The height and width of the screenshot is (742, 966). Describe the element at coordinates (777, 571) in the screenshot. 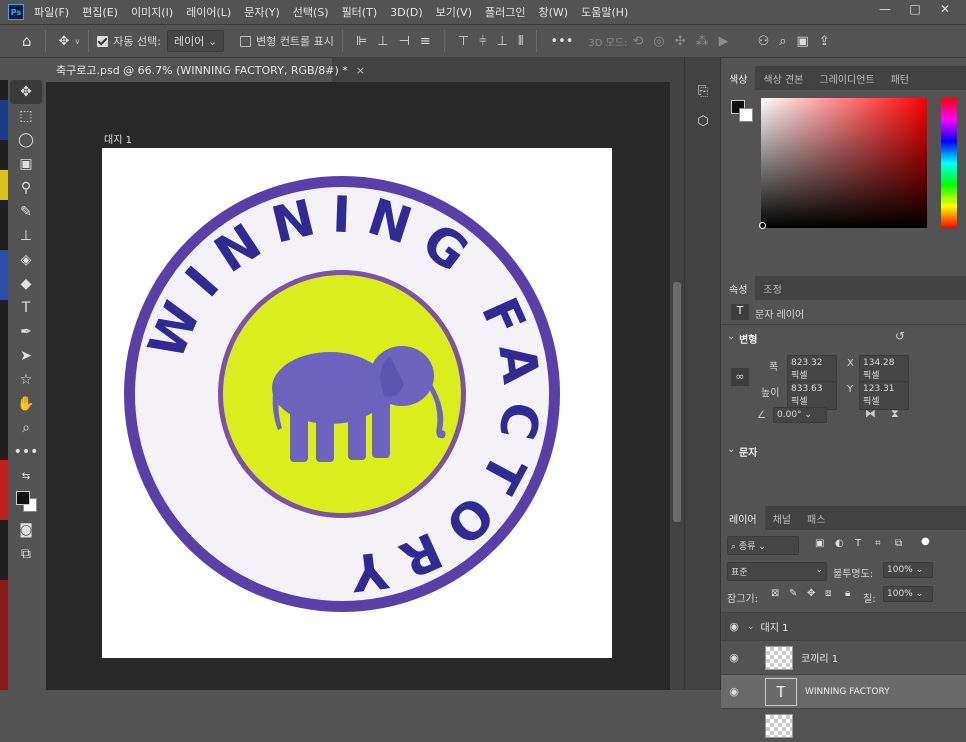

I see `blend-mode-dropdown: 표준 ⌄` at that location.